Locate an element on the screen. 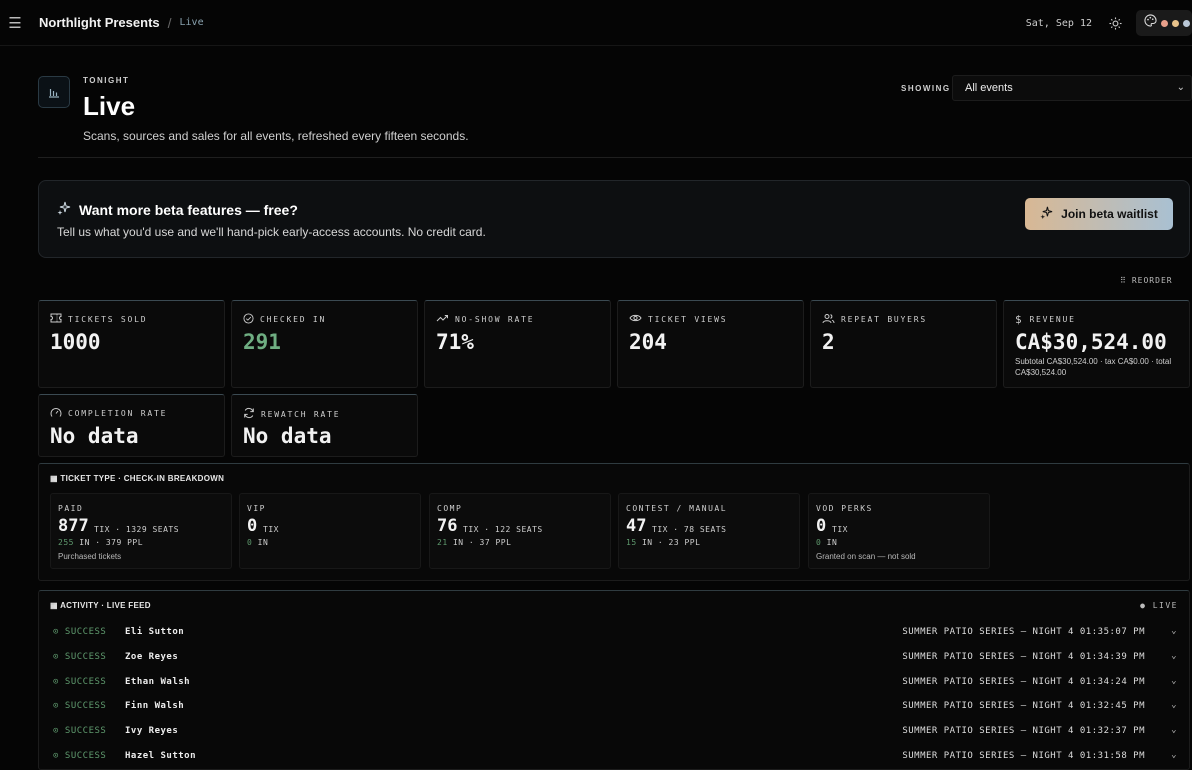  join-beta-waitlist-button: Join beta waitlist is located at coordinates (1099, 214).